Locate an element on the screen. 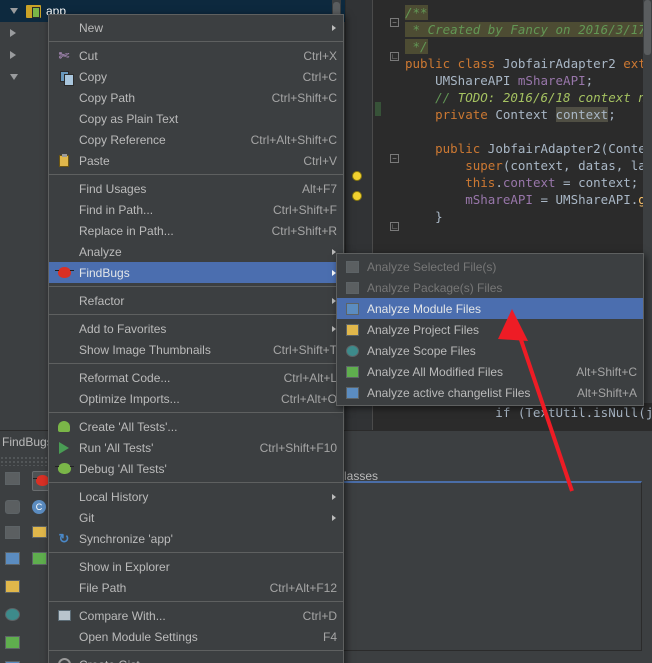 This screenshot has width=652, height=663. submenu-item-analyze-scope-files: Analyze Scope Files is located at coordinates (490, 350).